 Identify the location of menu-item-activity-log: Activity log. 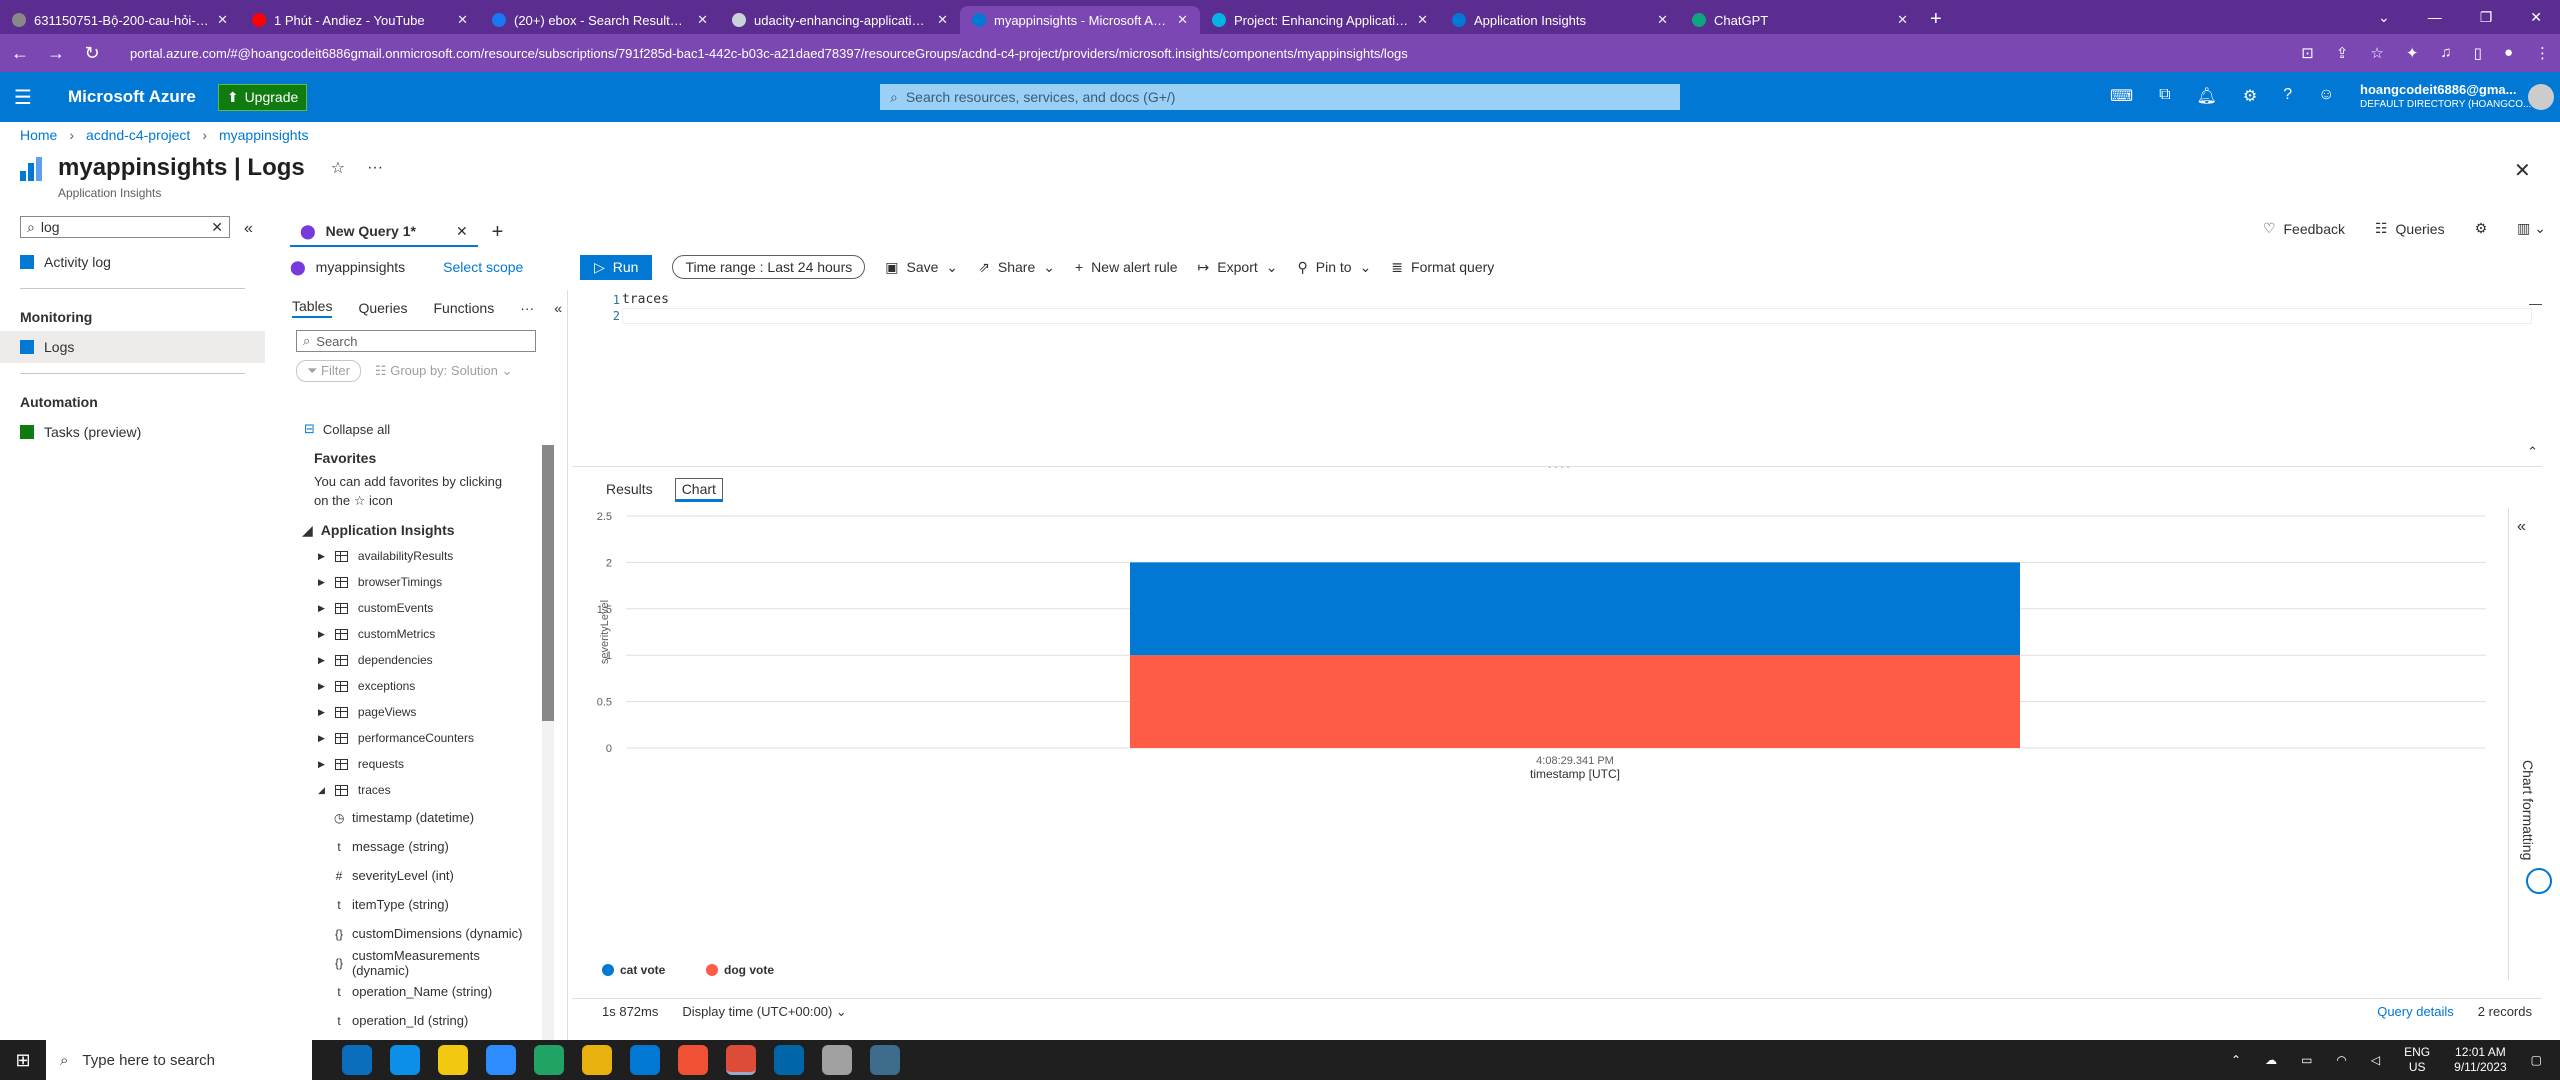
(132, 262).